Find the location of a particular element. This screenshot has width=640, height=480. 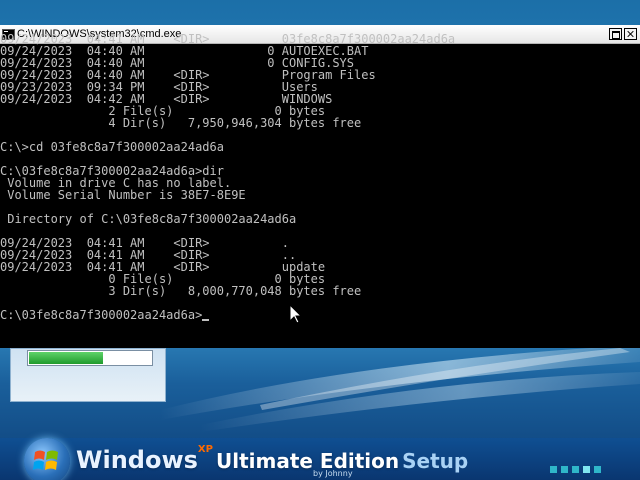

windows-flag-icon is located at coordinates (47, 459).